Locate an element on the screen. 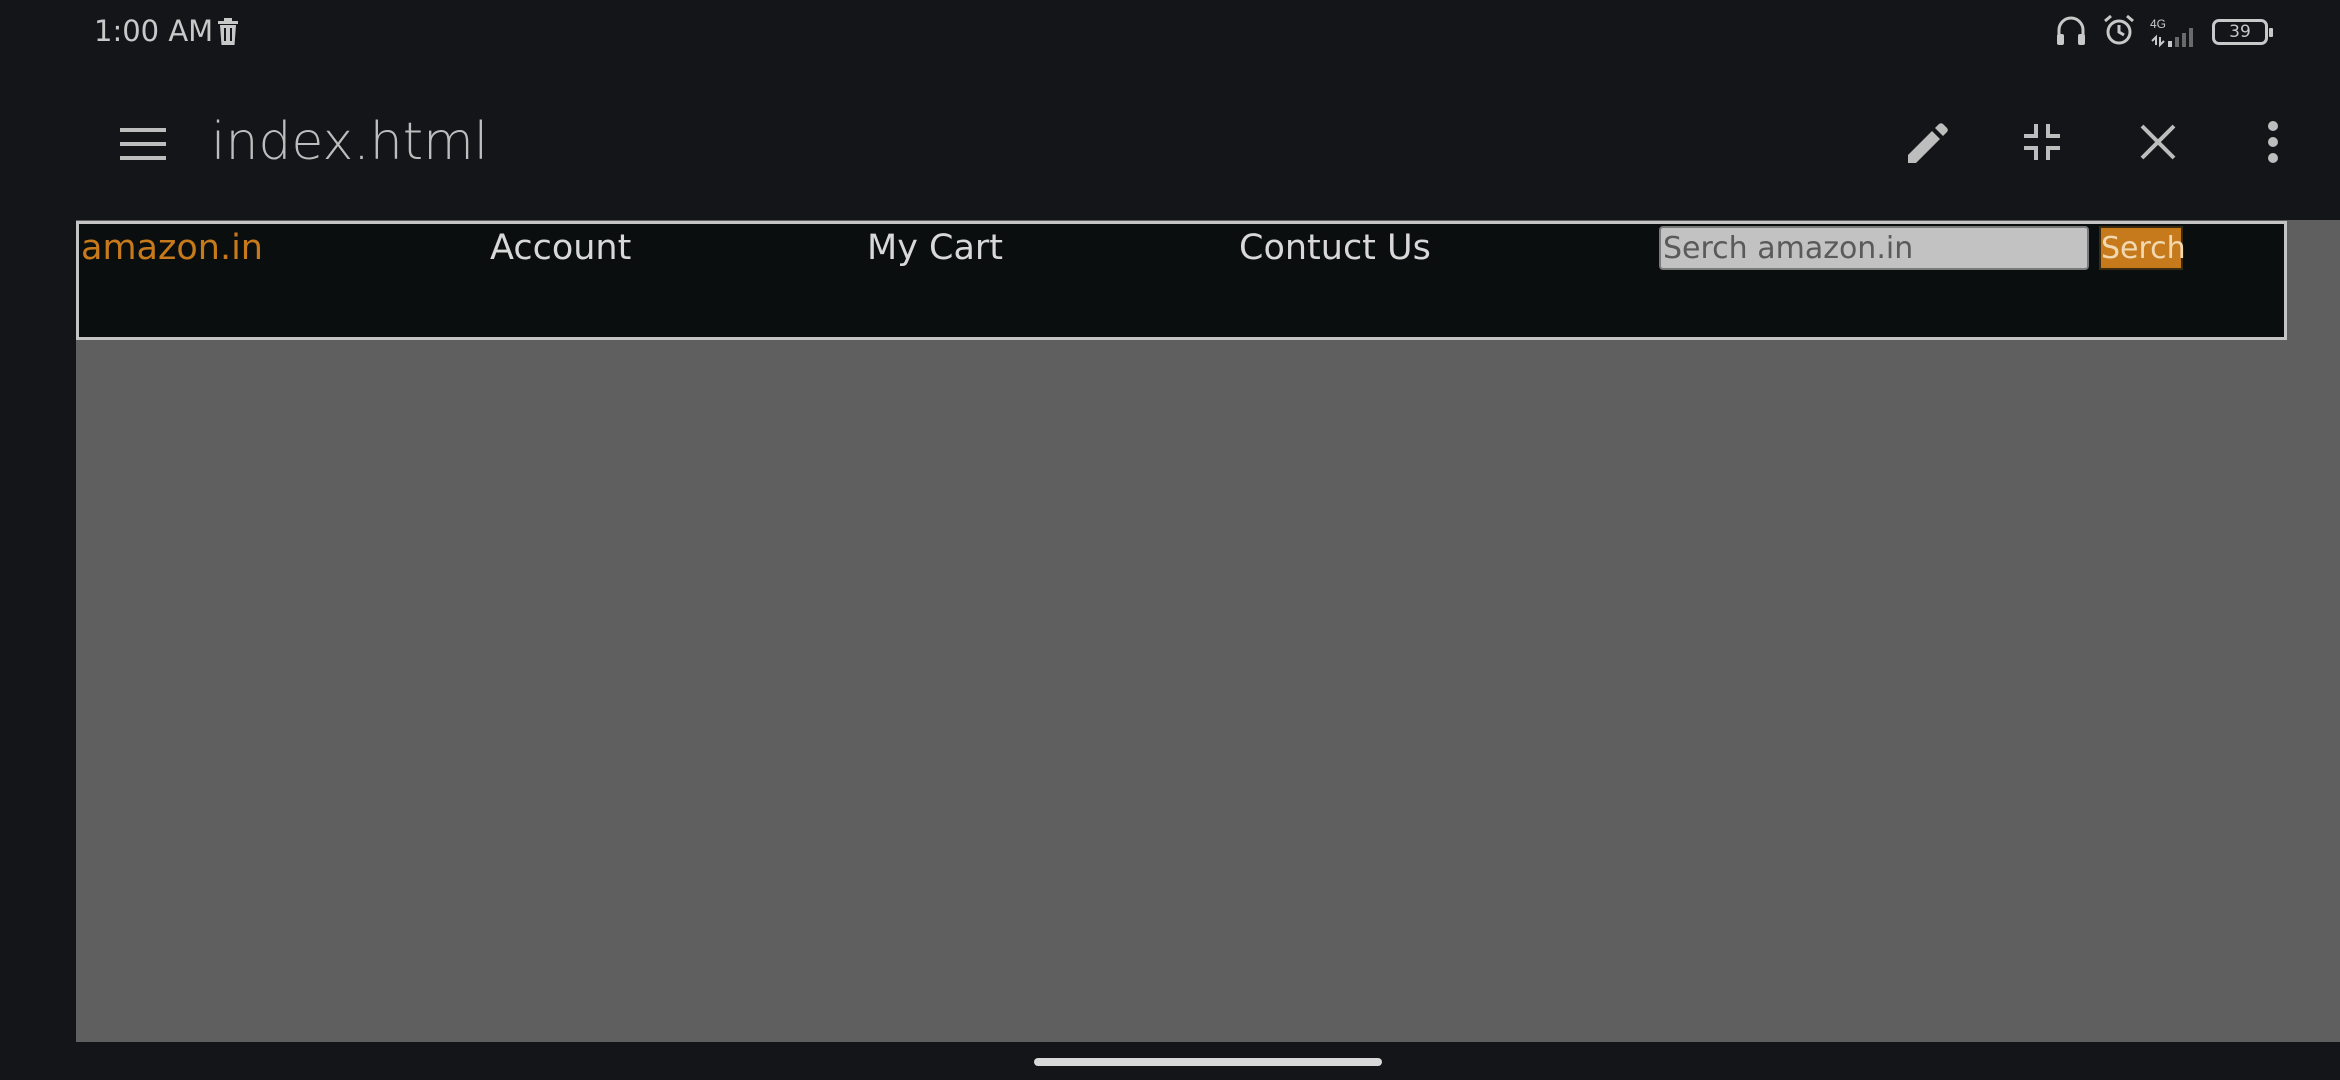 This screenshot has height=1080, width=2340. close-icon is located at coordinates (2158, 142).